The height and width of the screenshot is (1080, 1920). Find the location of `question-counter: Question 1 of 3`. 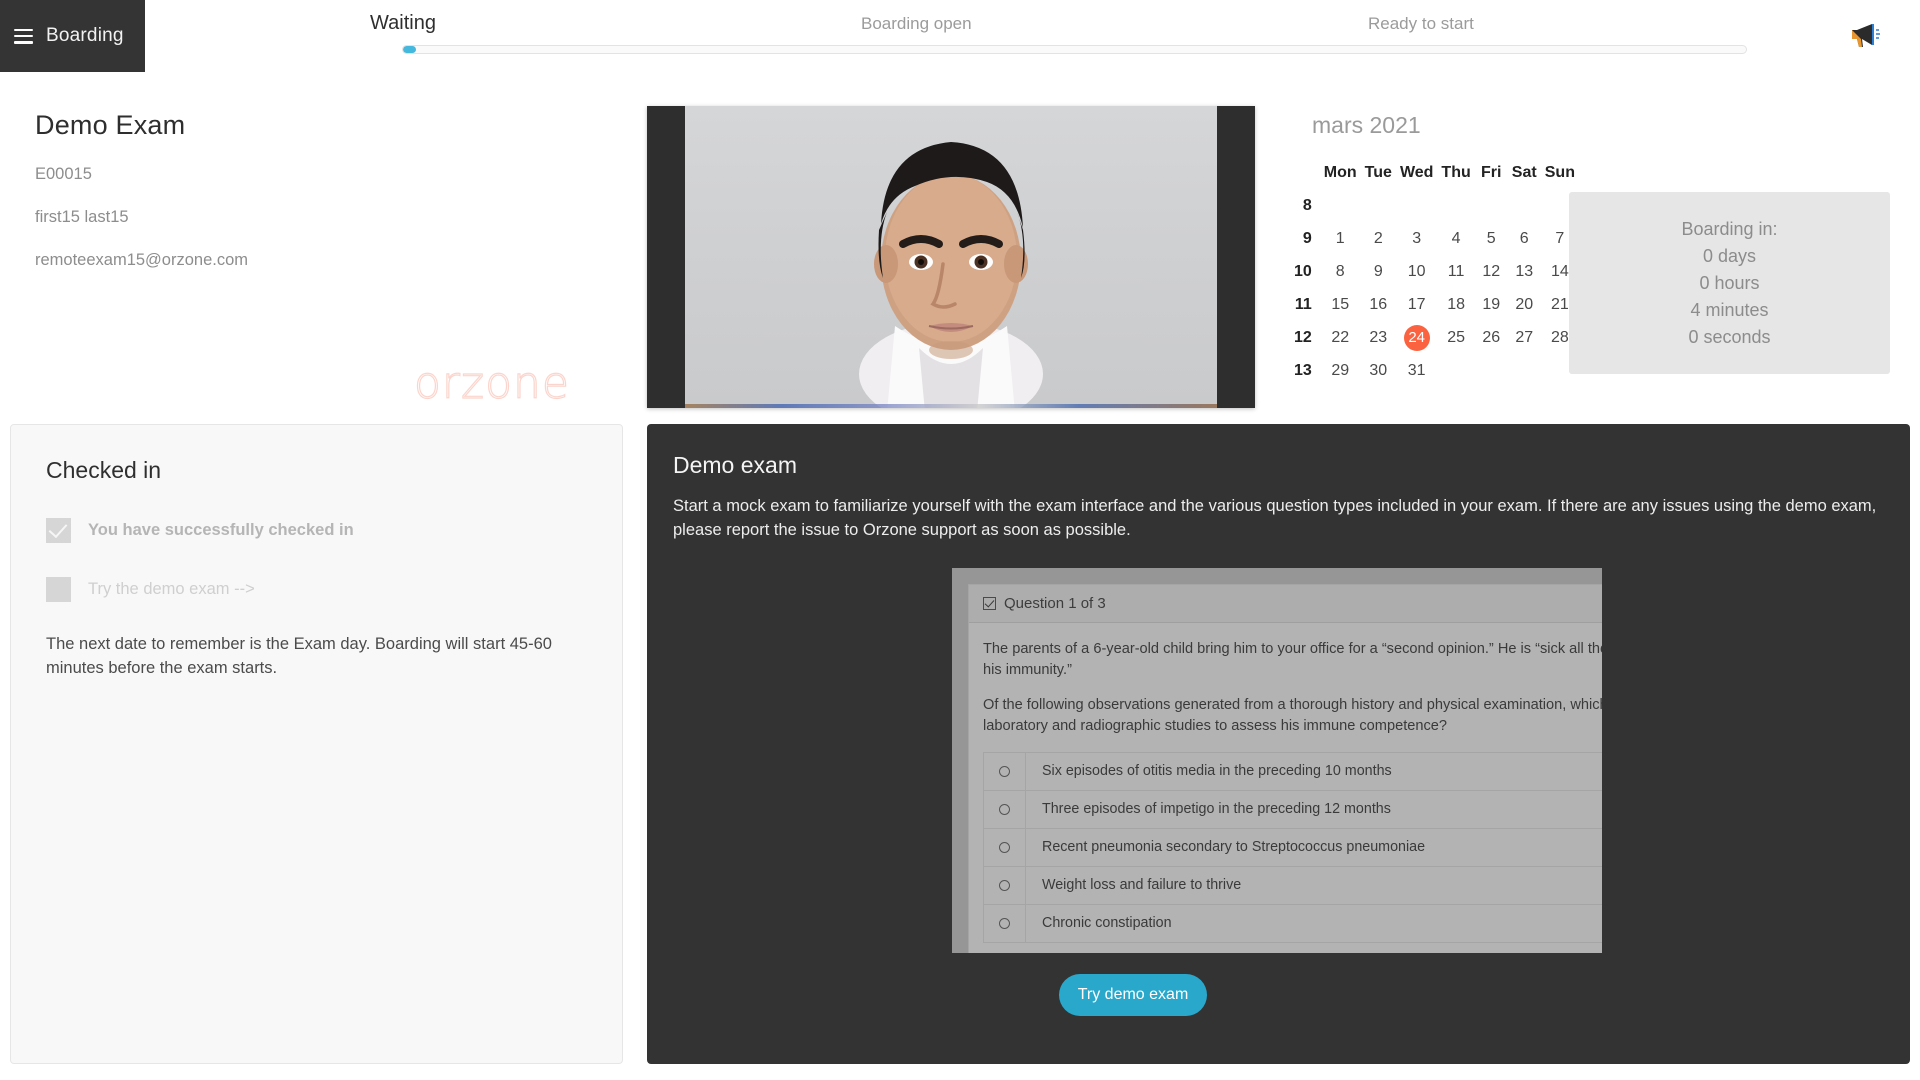

question-counter: Question 1 of 3 is located at coordinates (1055, 603).